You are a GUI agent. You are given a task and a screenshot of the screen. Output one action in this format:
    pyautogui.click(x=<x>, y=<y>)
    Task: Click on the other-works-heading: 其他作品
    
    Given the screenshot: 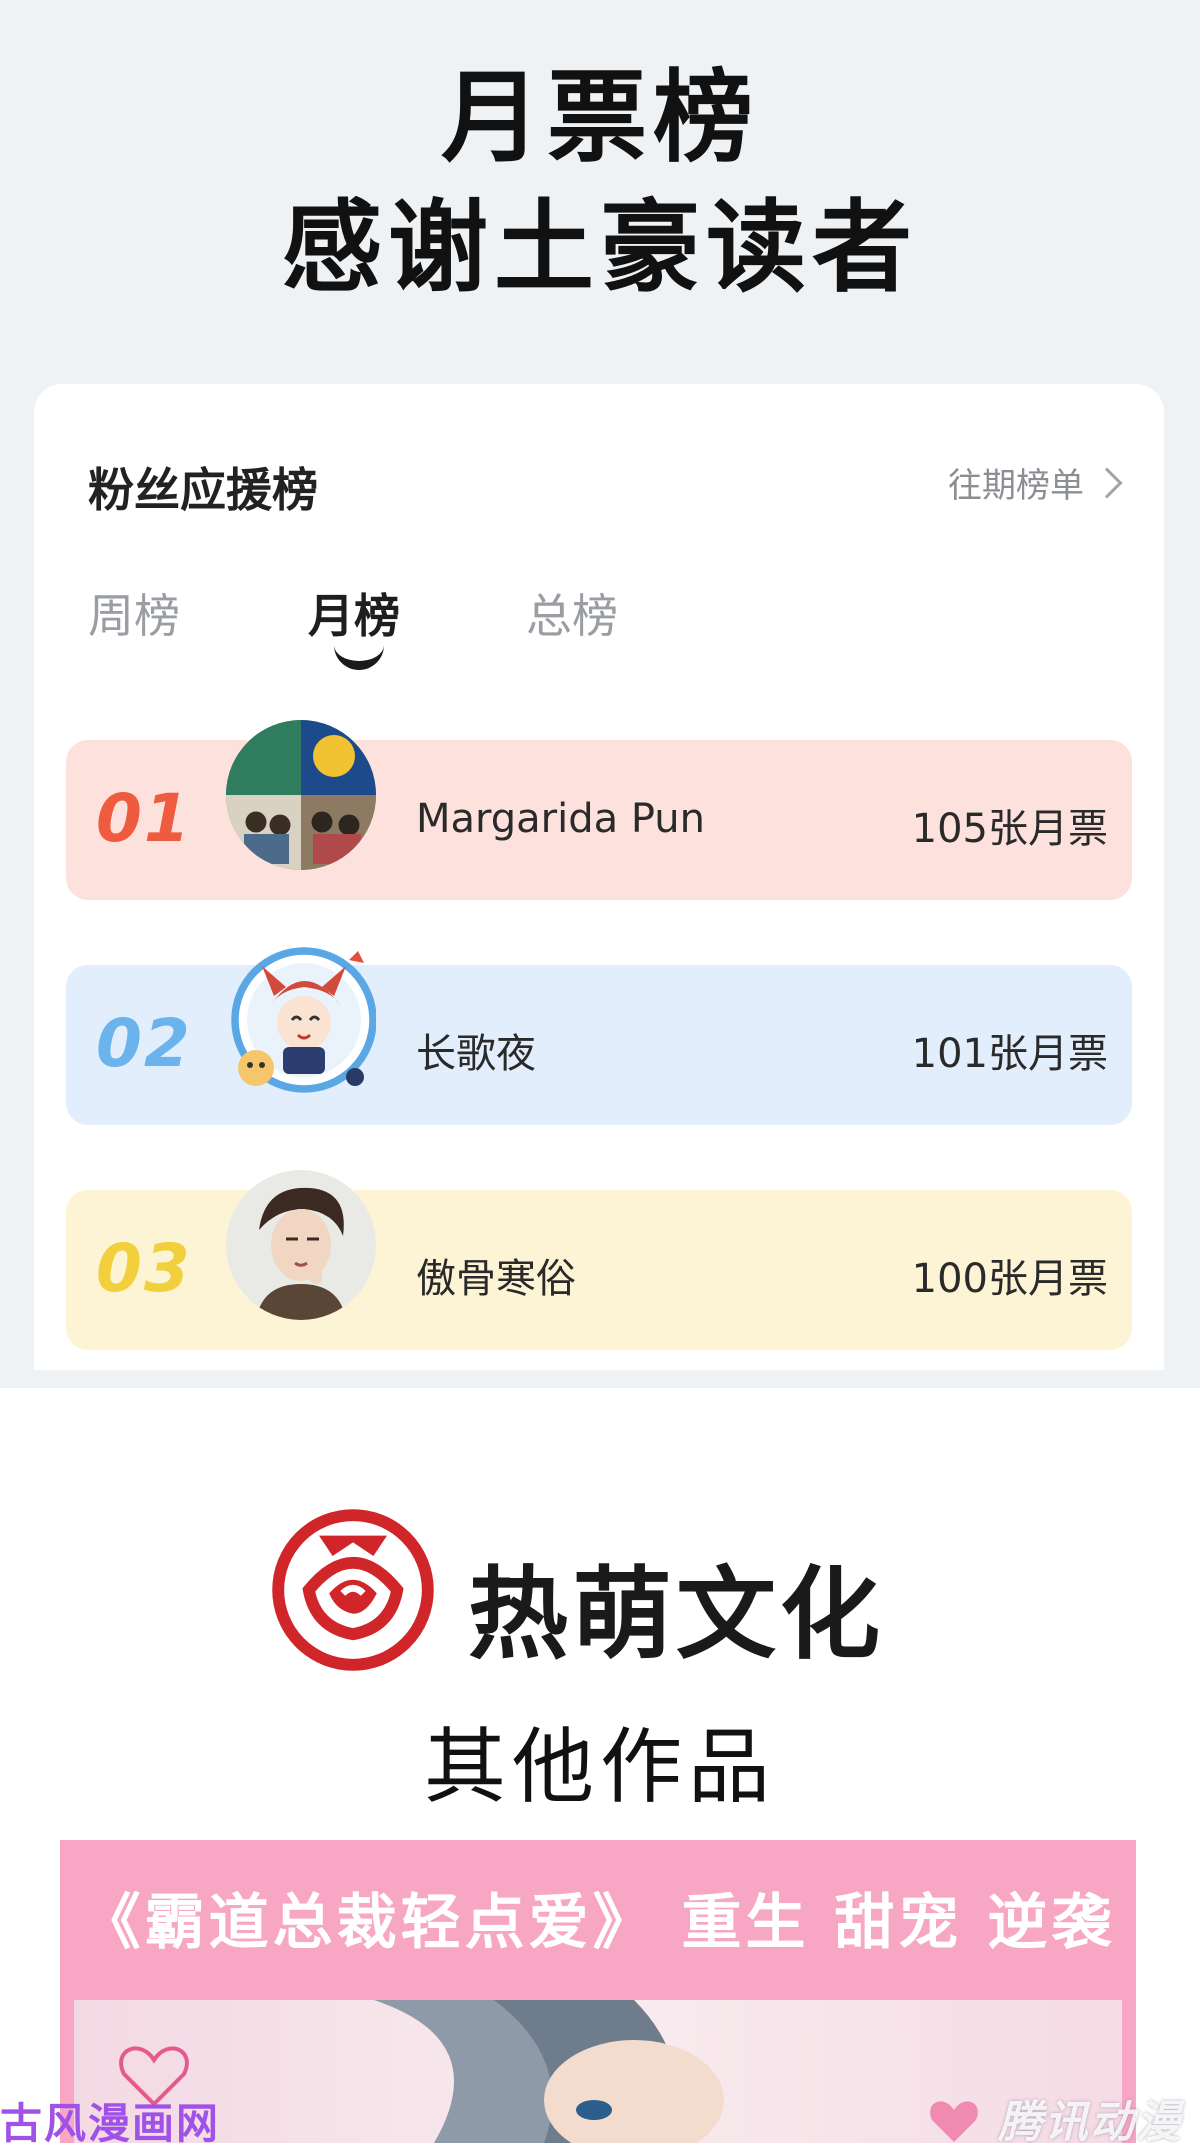 What is the action you would take?
    pyautogui.click(x=599, y=1767)
    